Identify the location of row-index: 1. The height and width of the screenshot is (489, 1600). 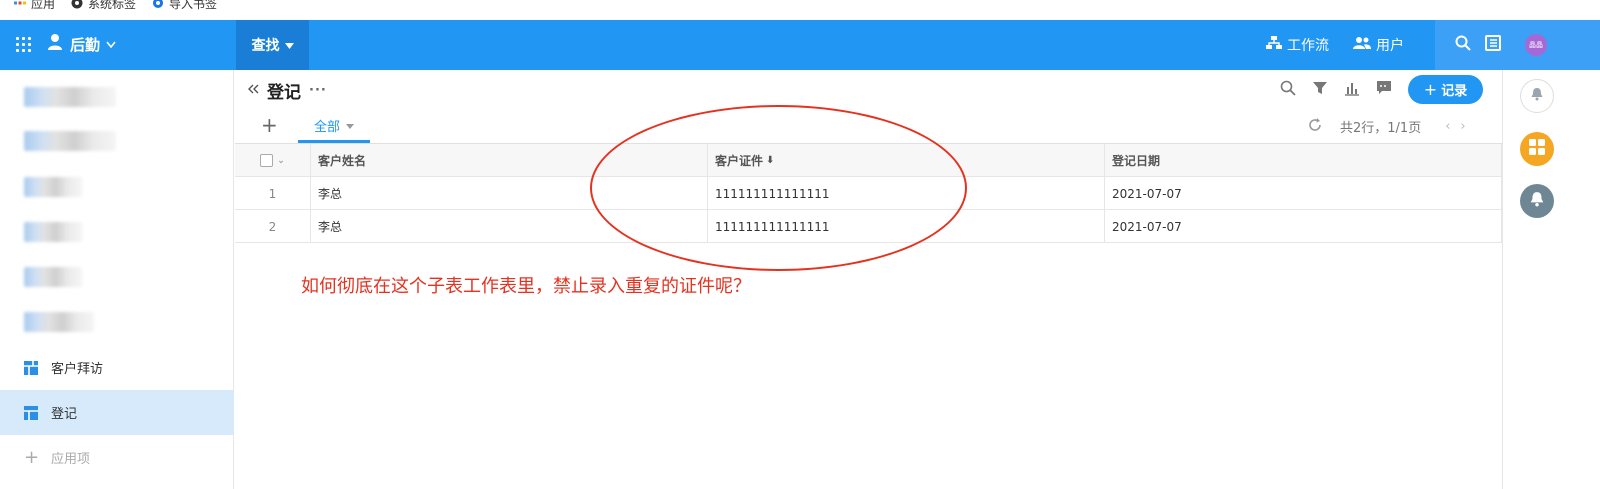
(272, 193).